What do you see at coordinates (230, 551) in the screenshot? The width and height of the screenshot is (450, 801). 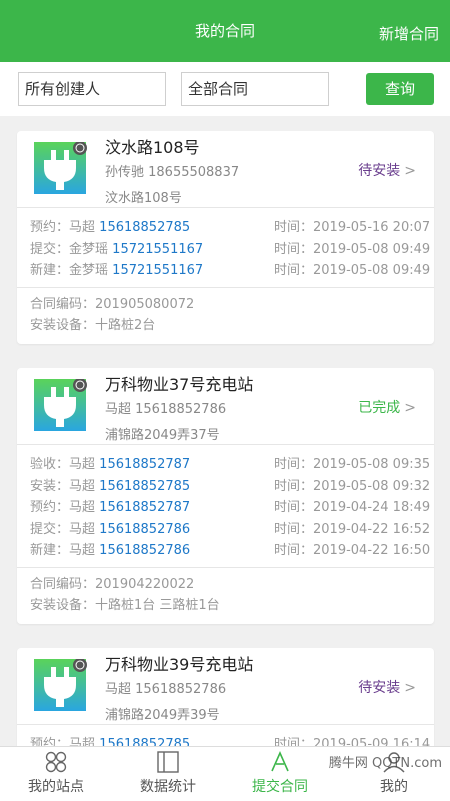 I see `timeline-row: 新建：马超 15618852786 时间：2019-04-22 16:50` at bounding box center [230, 551].